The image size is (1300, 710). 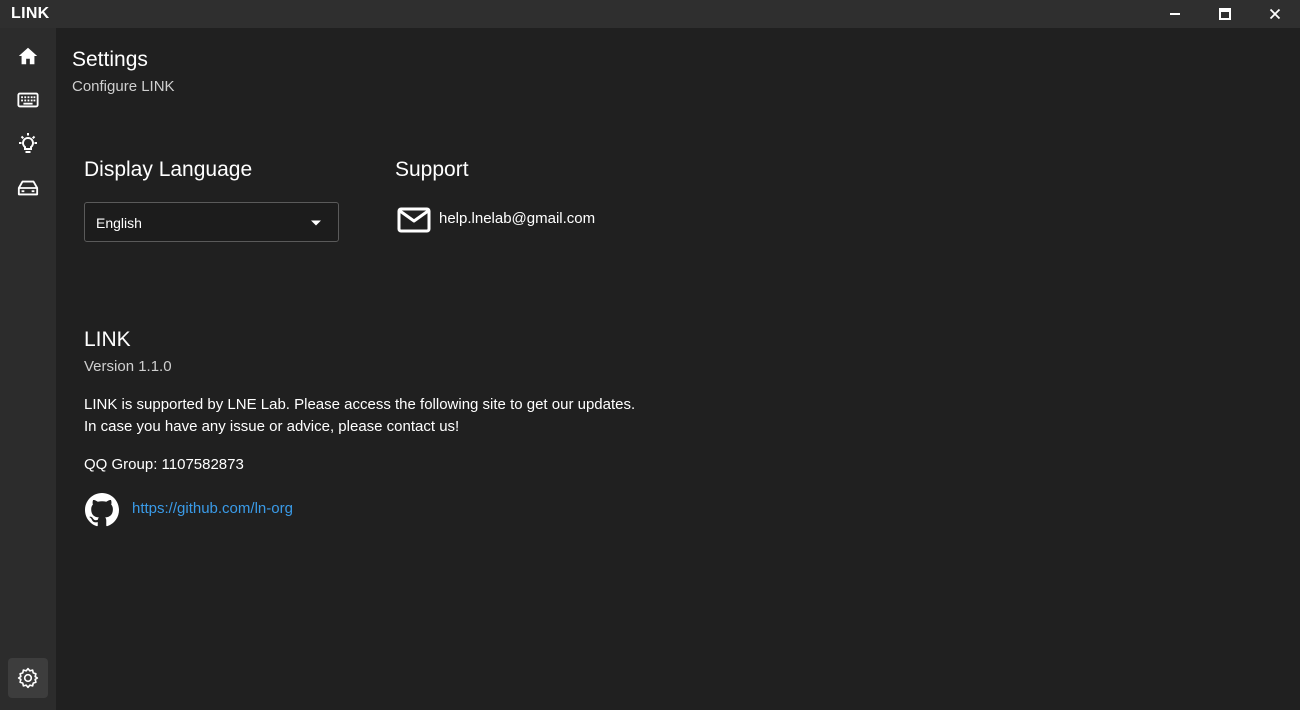 What do you see at coordinates (650, 14) in the screenshot?
I see `title-bar: LINK` at bounding box center [650, 14].